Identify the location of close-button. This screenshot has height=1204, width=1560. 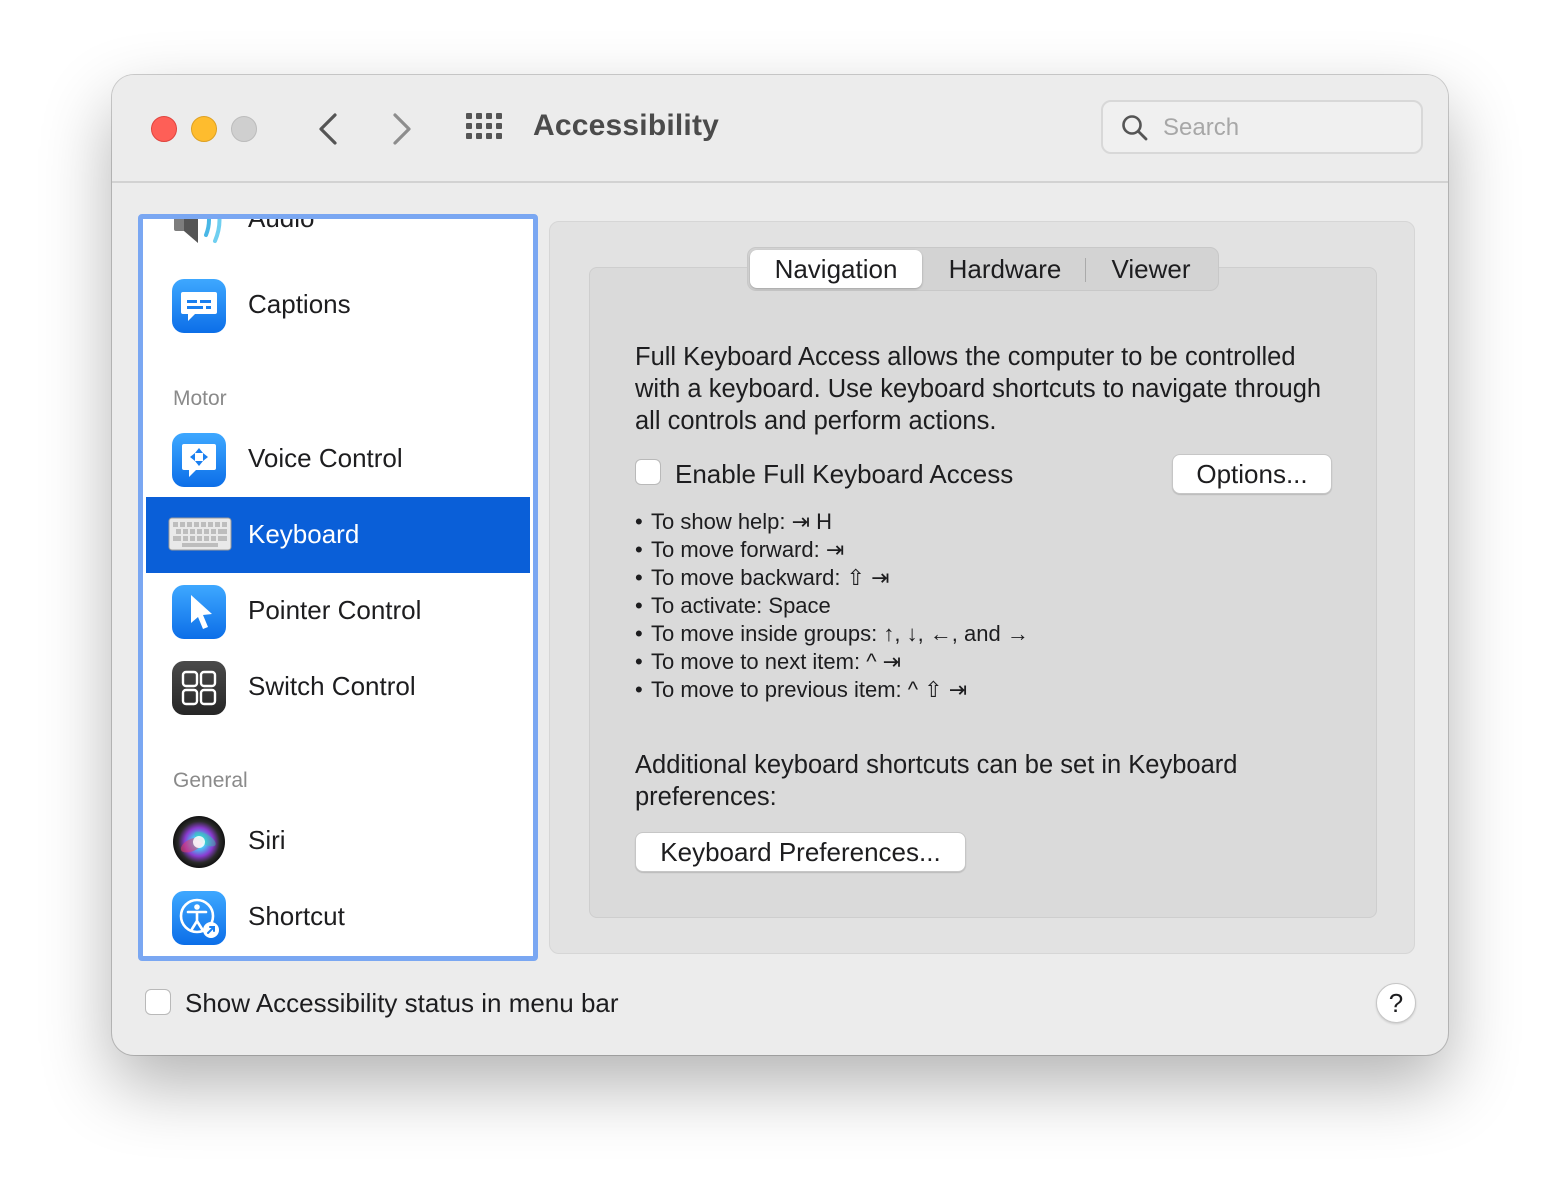
(164, 129).